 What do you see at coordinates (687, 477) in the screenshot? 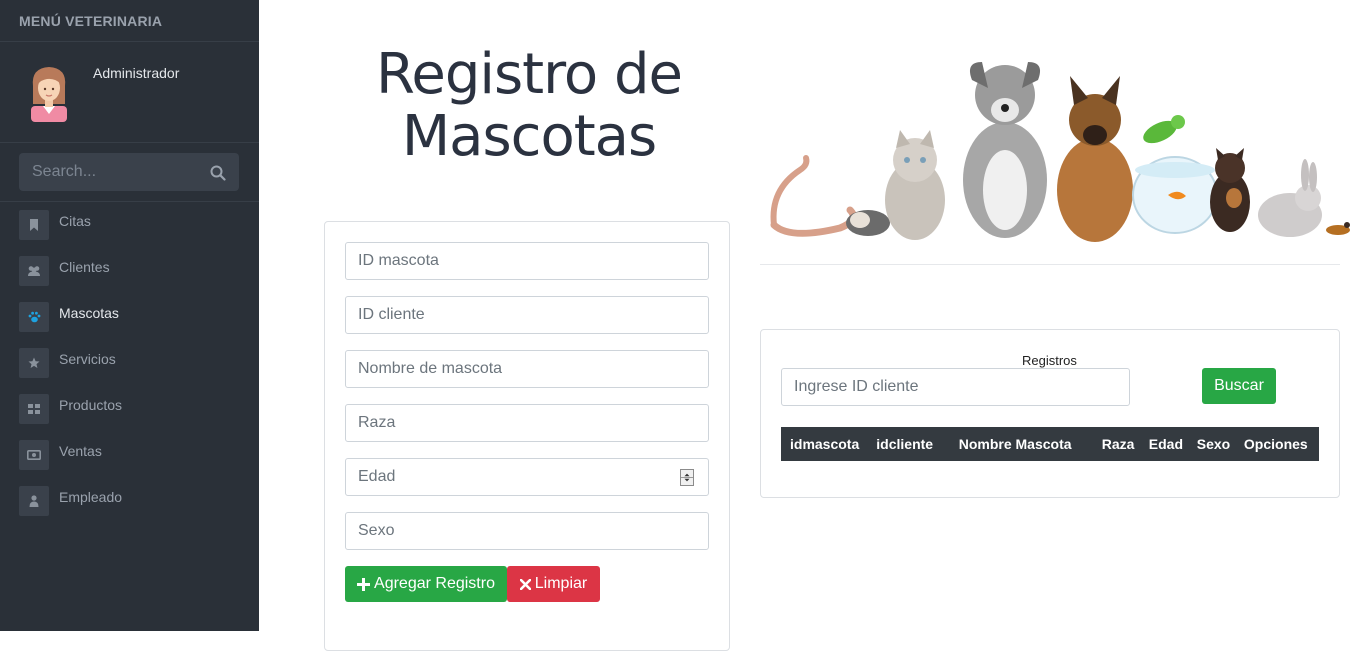
I see `number-spinner-icon` at bounding box center [687, 477].